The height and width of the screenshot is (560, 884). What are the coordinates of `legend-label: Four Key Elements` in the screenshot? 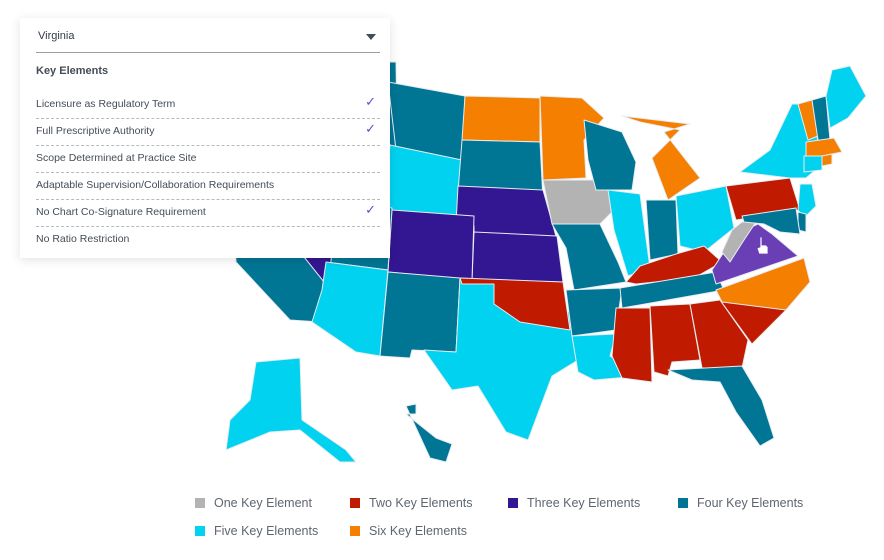 It's located at (750, 503).